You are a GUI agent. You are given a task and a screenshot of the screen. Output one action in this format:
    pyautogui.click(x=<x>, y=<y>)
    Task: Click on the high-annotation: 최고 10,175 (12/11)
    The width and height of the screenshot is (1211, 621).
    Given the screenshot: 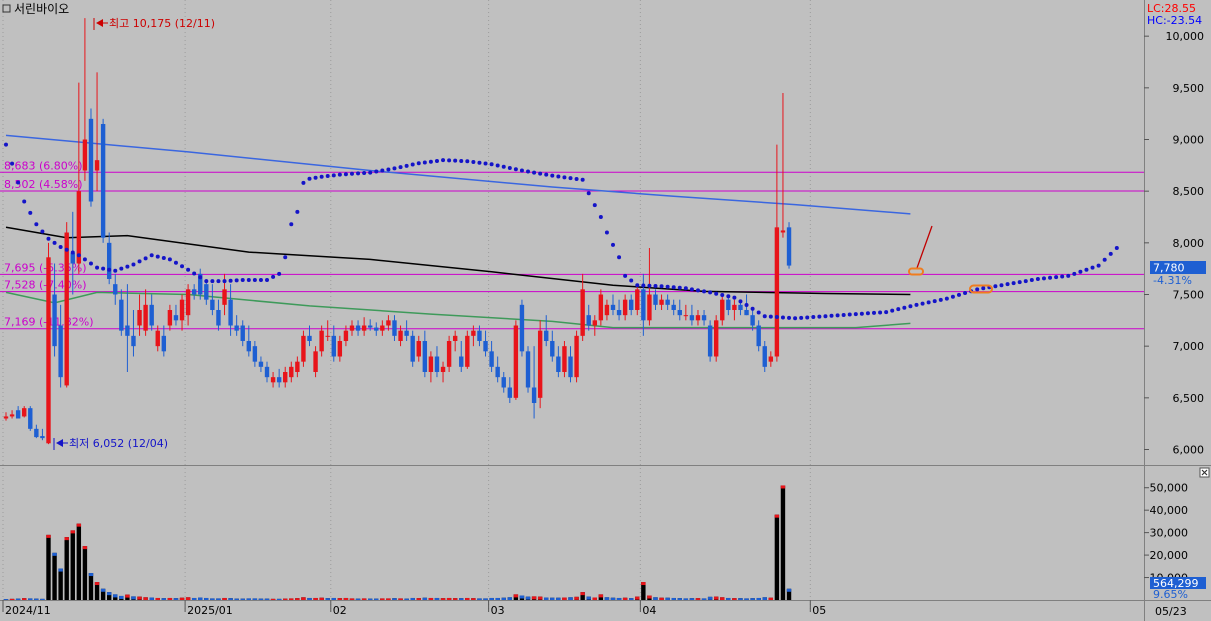 What is the action you would take?
    pyautogui.click(x=154, y=23)
    